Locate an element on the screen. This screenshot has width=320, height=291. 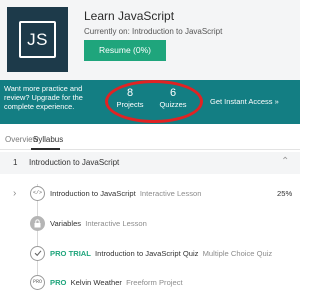
lesson-item: PRO PRO Kelvin Weather Freeform Project is located at coordinates (150, 283).